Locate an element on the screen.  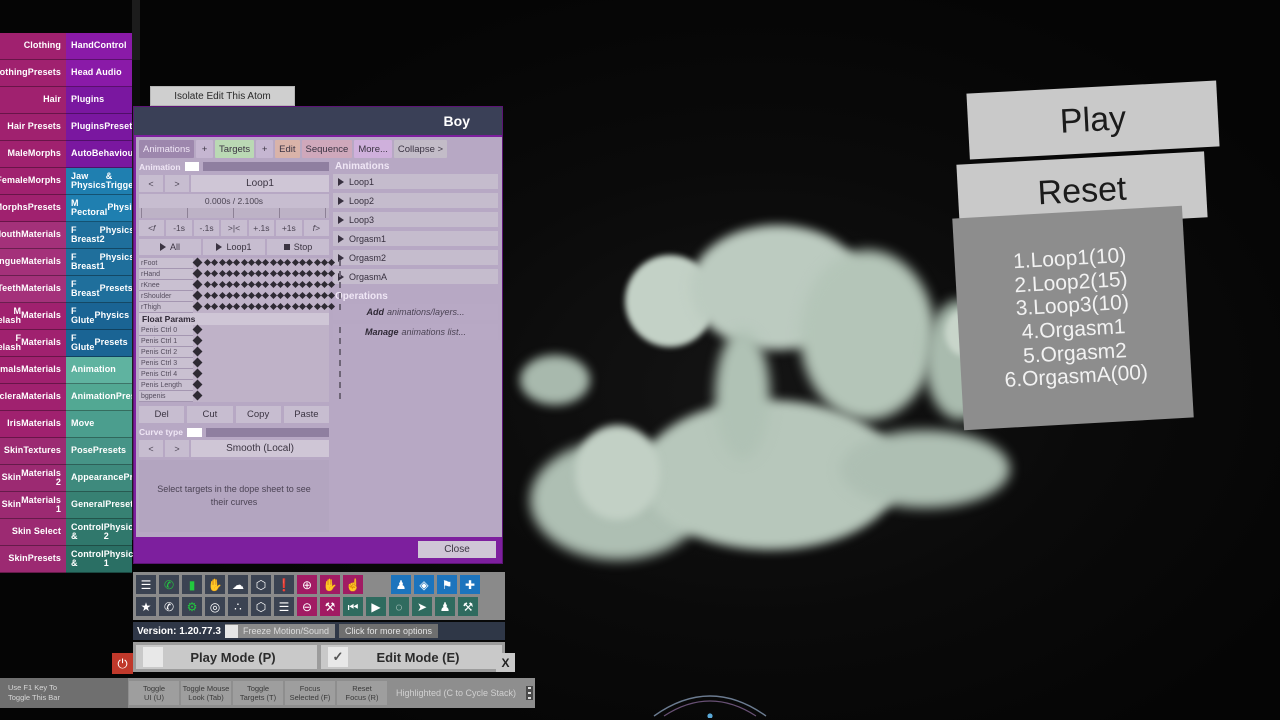
package-icon: ⬡ is located at coordinates (261, 584).